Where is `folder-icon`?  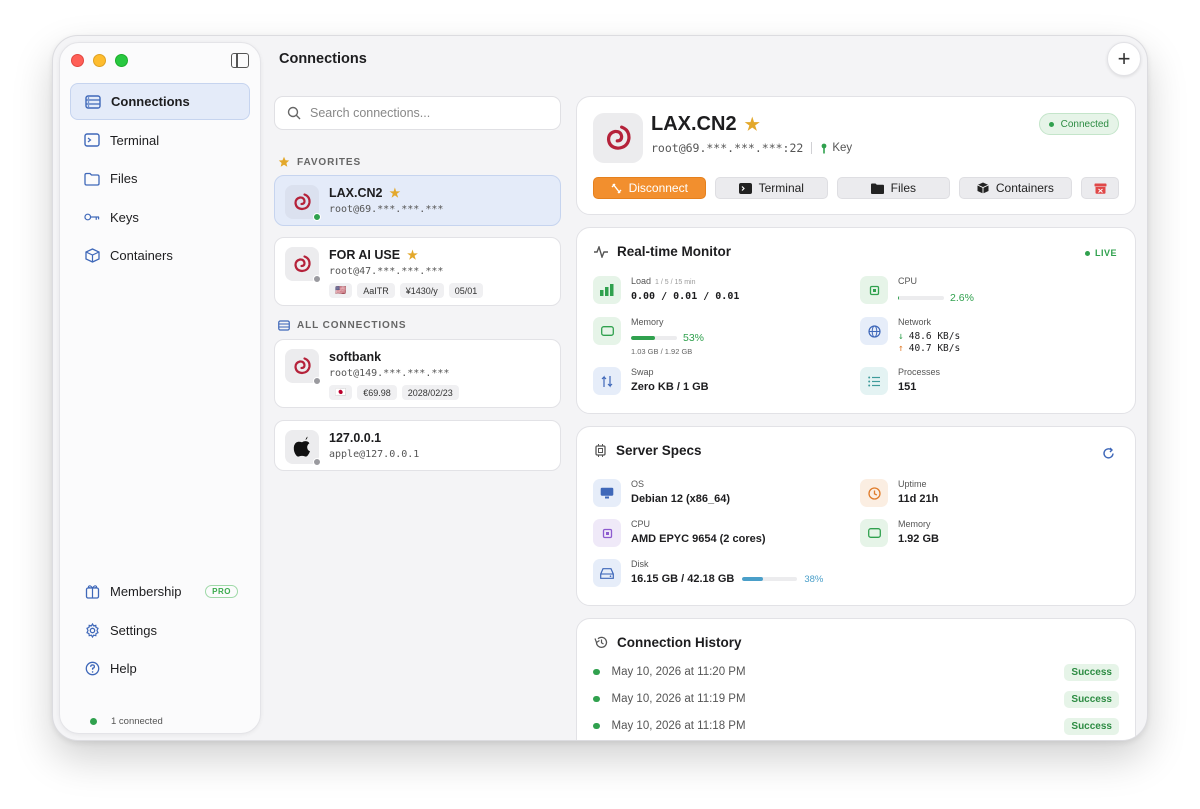
folder-icon is located at coordinates (877, 188).